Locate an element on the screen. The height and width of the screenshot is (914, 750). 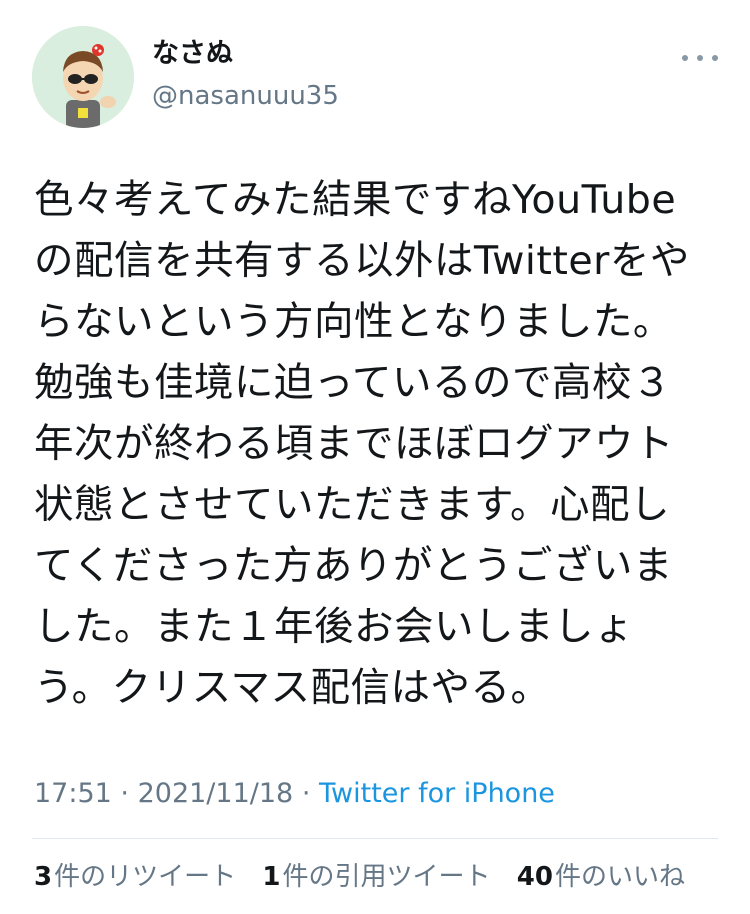
tweet-date: 2021/11/18 is located at coordinates (216, 793).